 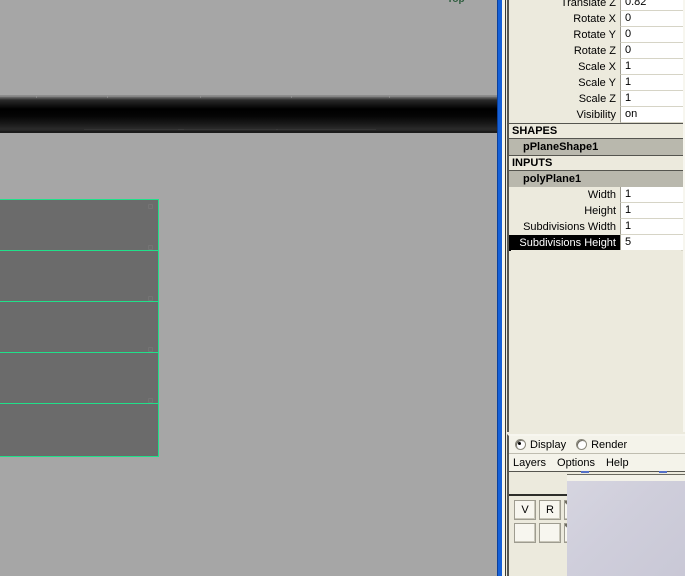 I want to click on input-row-height: Height 1, so click(x=596, y=211).